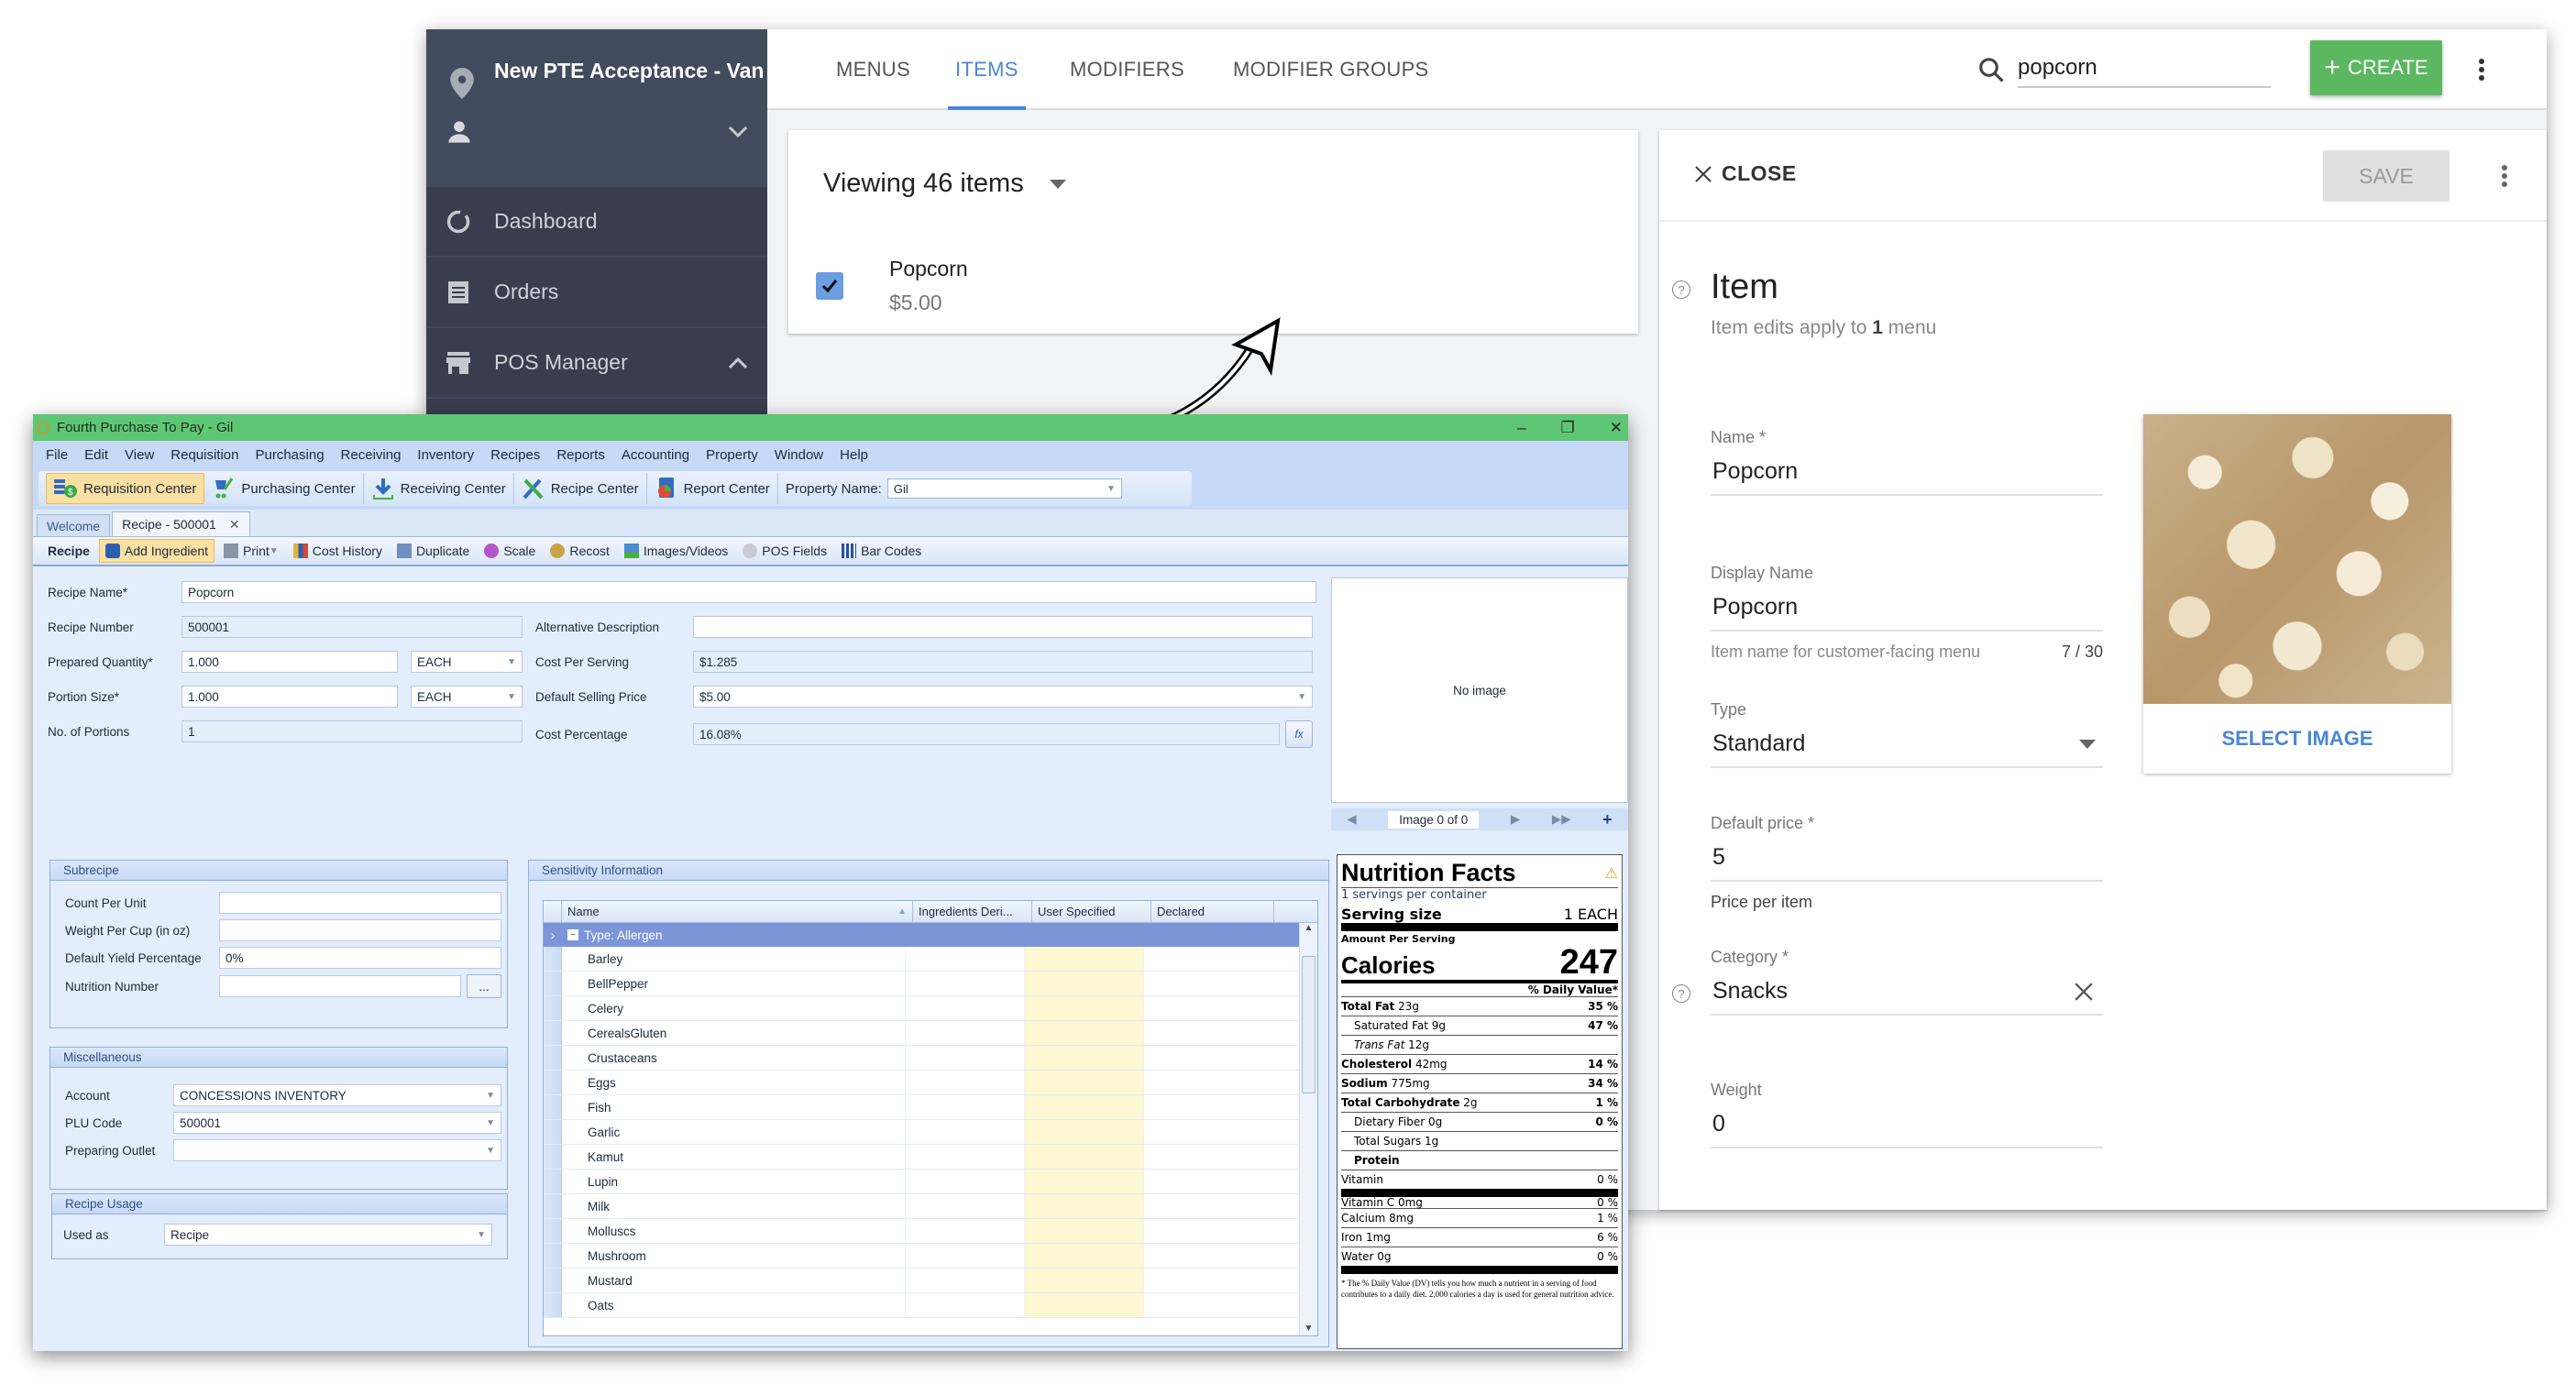 The image size is (2576, 1384). Describe the element at coordinates (372, 455) in the screenshot. I see `menu-receiving: Receiving` at that location.